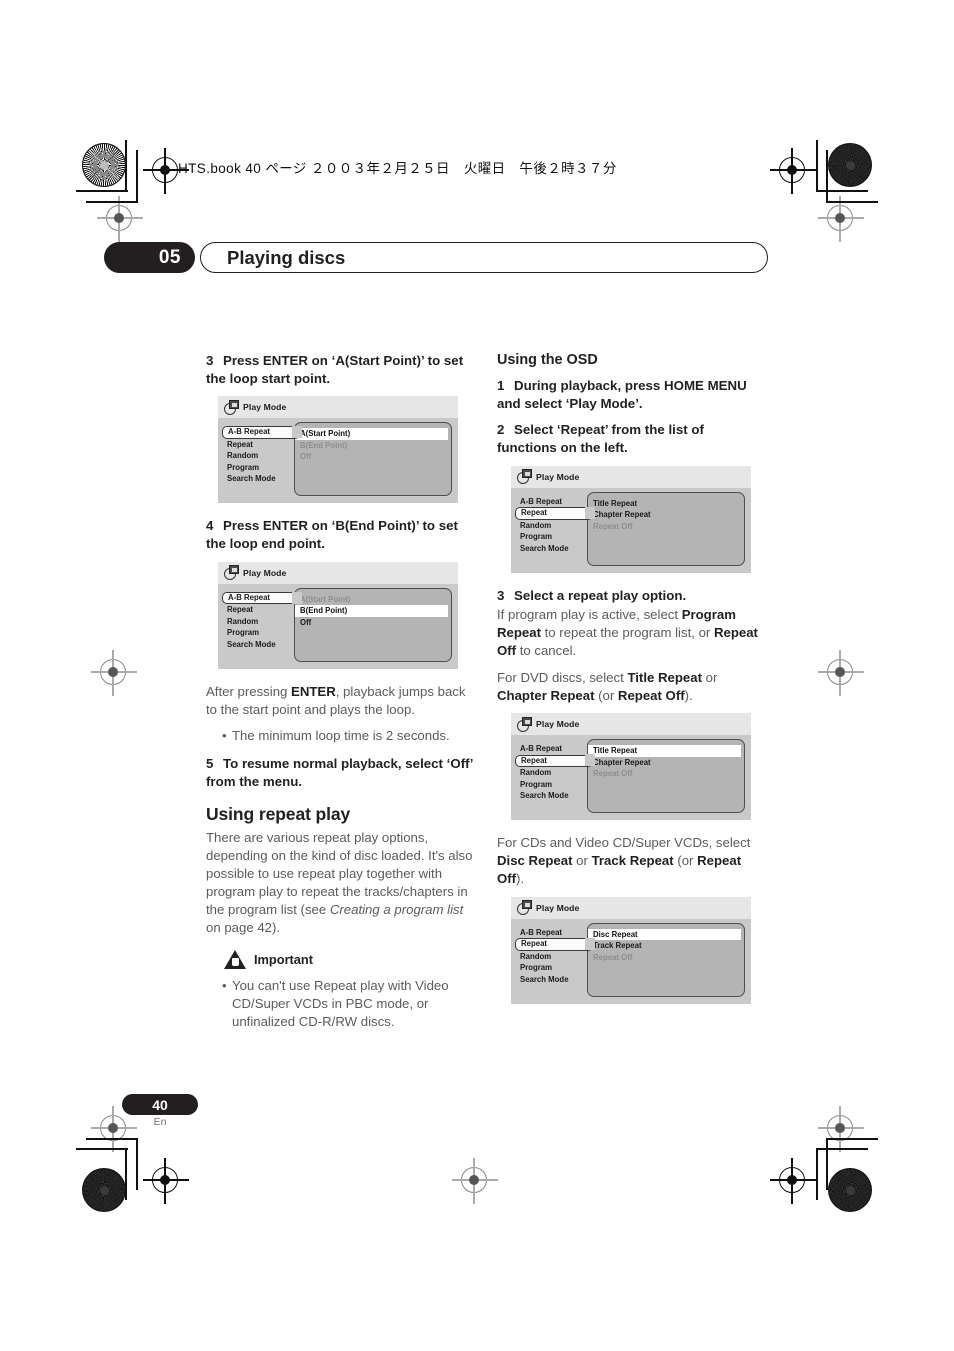 Image resolution: width=954 pixels, height=1351 pixels. Describe the element at coordinates (600, 595) in the screenshot. I see `osd-step-3-text: Select a repeat play option.` at that location.